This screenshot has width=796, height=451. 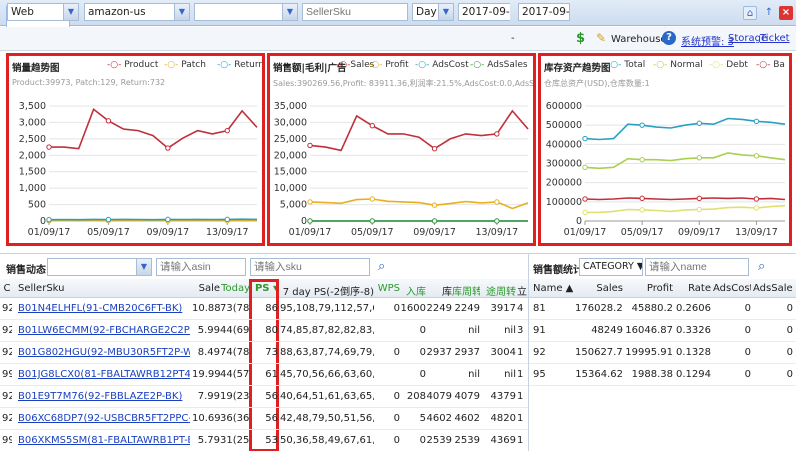 What do you see at coordinates (422, 330) in the screenshot?
I see `table-cell: 0` at bounding box center [422, 330].